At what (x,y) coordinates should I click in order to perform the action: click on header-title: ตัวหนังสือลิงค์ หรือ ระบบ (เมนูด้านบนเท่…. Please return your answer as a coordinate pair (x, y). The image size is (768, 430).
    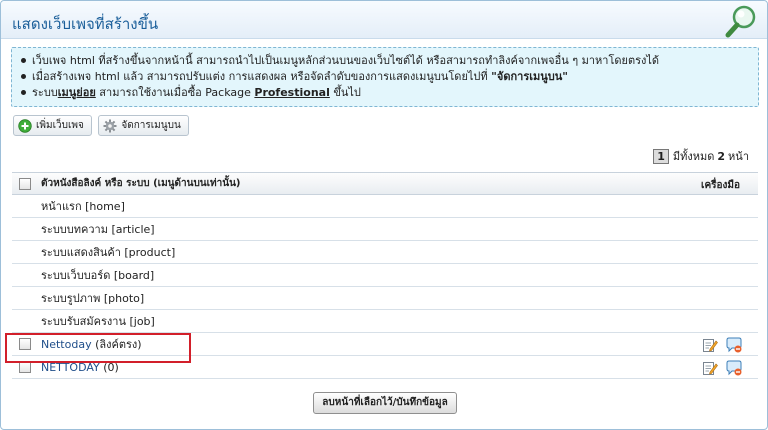
    Looking at the image, I should click on (141, 183).